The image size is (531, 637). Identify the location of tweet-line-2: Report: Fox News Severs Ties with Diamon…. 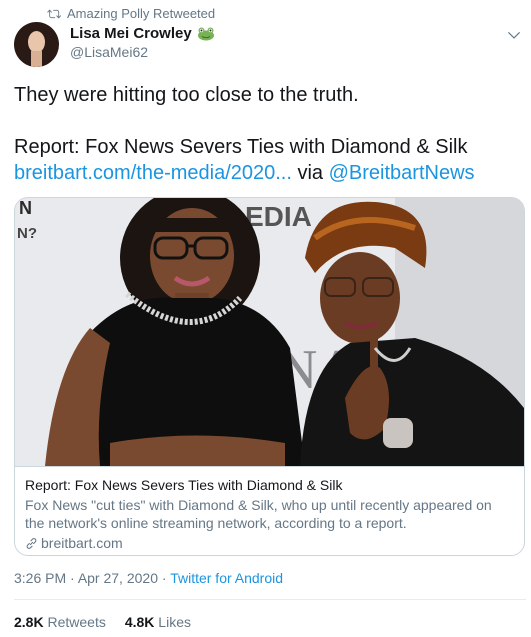
(241, 147).